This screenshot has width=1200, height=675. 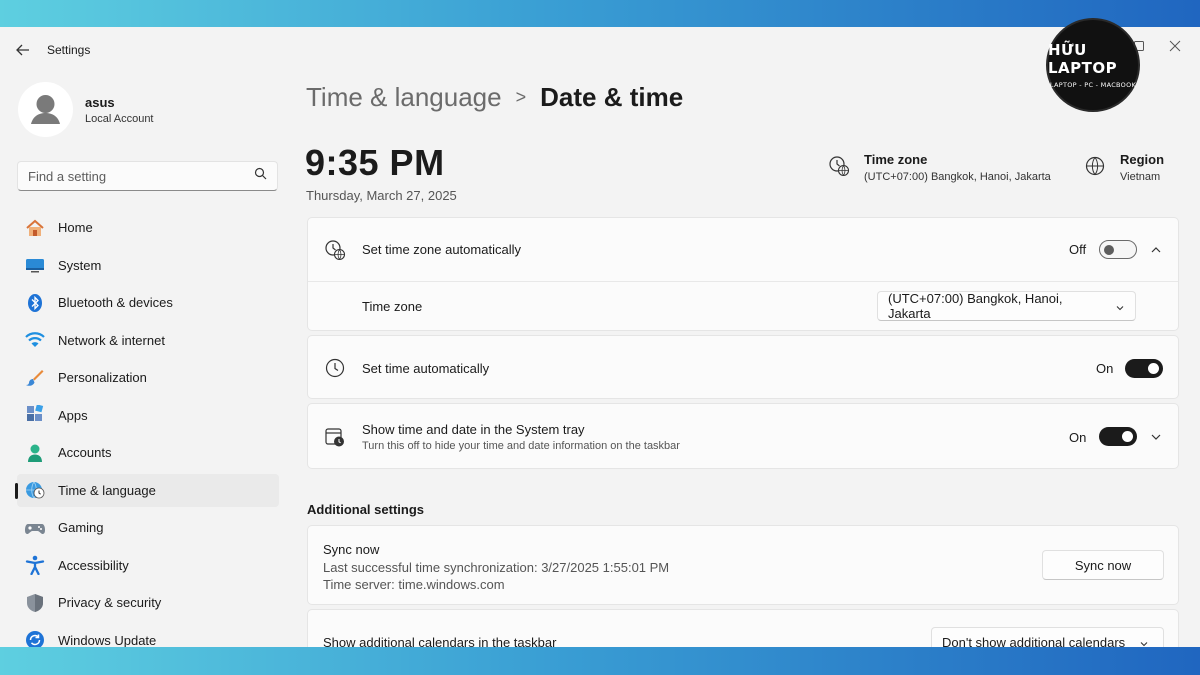 What do you see at coordinates (102, 377) in the screenshot?
I see `sidebar-item-label: Personalization` at bounding box center [102, 377].